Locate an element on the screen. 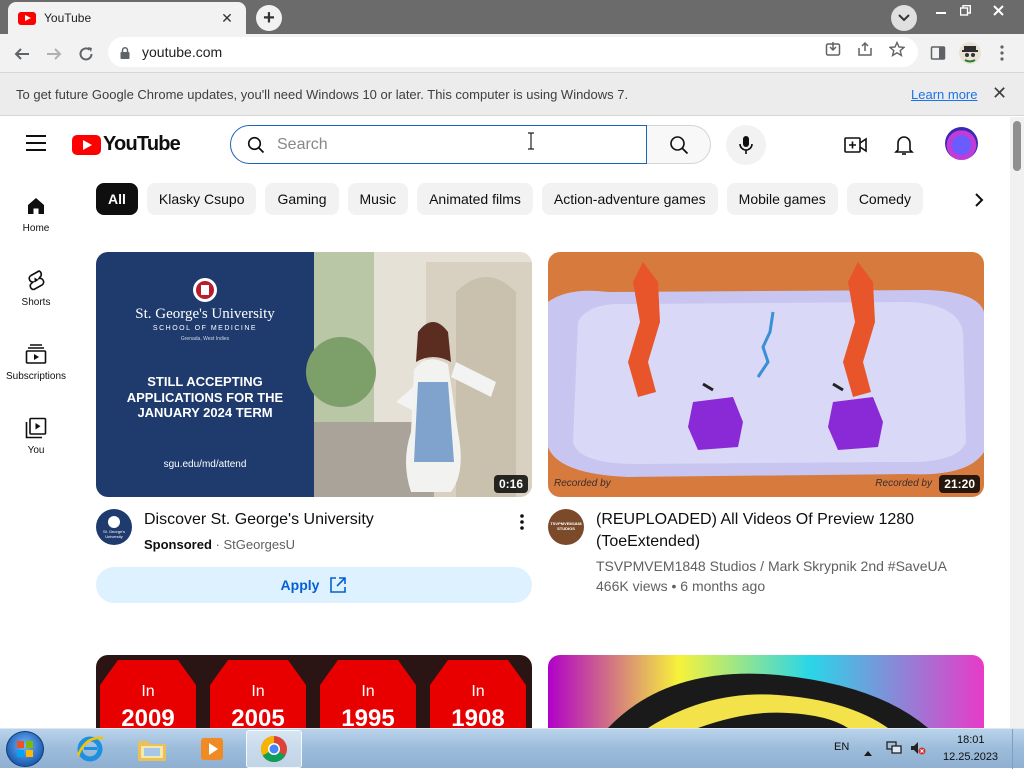 The width and height of the screenshot is (1024, 771). channel-avatar: TSVPMVEM1848 STUDIOS is located at coordinates (566, 527).